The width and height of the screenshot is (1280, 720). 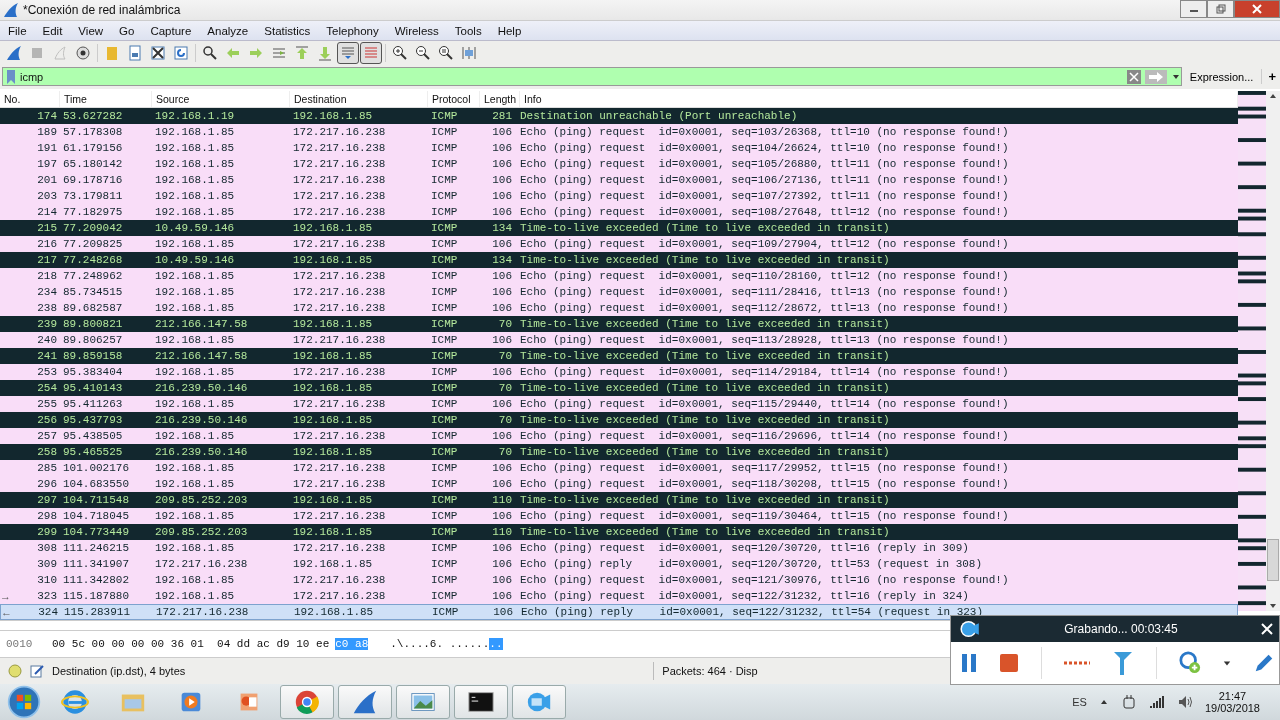 I want to click on clock-time: 21:47, so click(x=1232, y=695).